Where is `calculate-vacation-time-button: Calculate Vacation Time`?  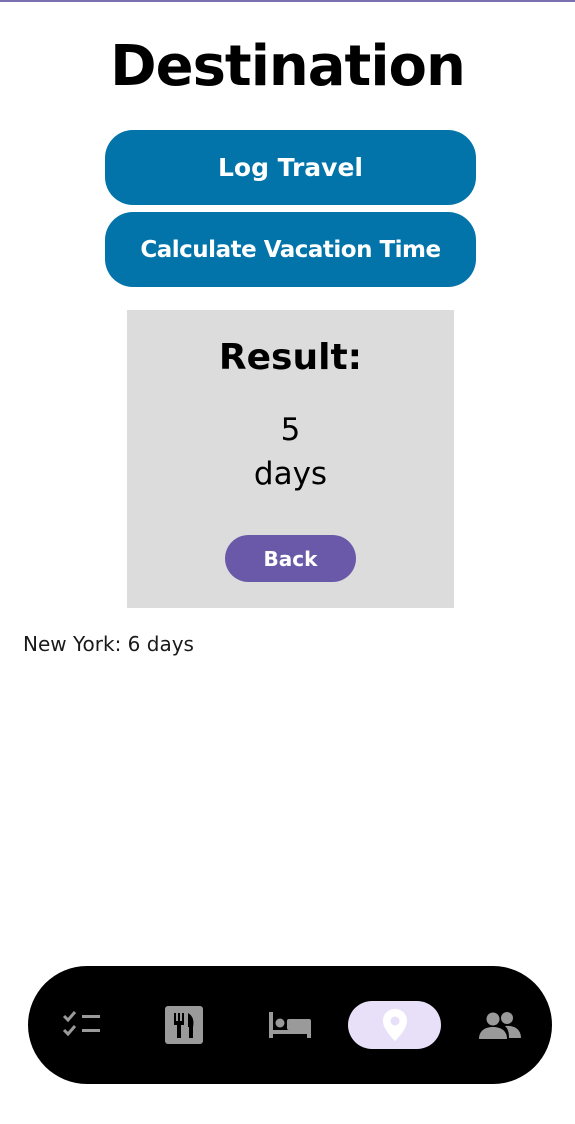 calculate-vacation-time-button: Calculate Vacation Time is located at coordinates (290, 249).